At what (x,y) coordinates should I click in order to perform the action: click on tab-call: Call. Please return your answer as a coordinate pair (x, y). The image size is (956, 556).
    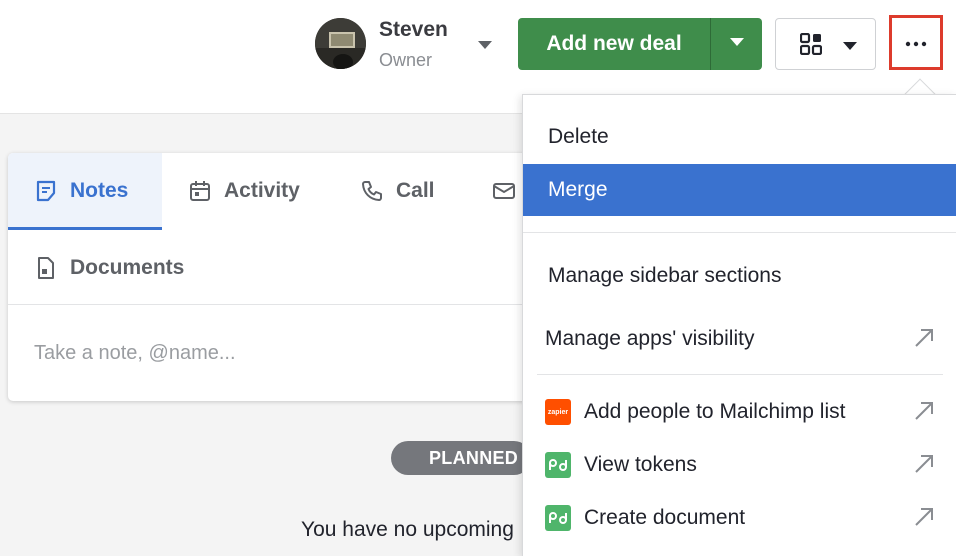
    Looking at the image, I should click on (397, 191).